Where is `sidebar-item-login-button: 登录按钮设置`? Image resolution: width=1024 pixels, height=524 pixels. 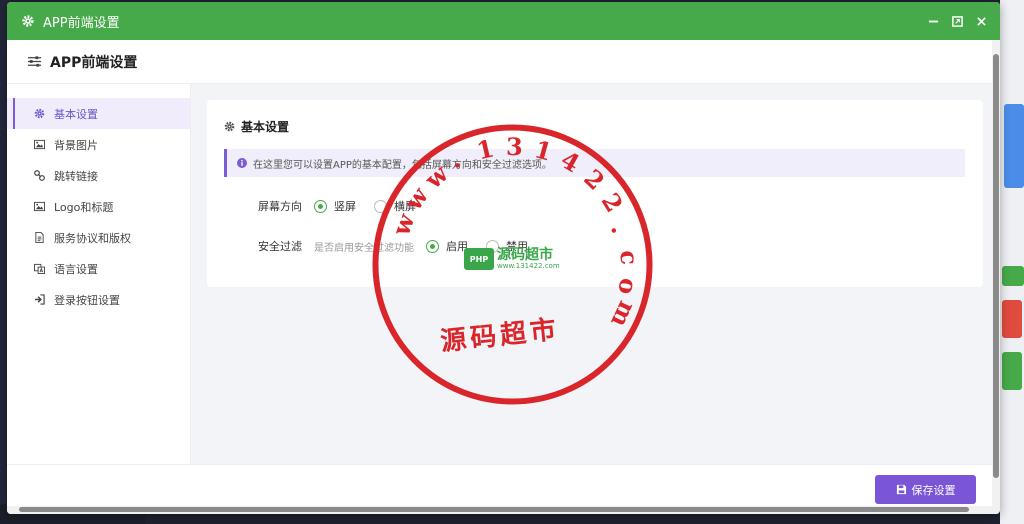 sidebar-item-login-button: 登录按钮设置 is located at coordinates (98, 299).